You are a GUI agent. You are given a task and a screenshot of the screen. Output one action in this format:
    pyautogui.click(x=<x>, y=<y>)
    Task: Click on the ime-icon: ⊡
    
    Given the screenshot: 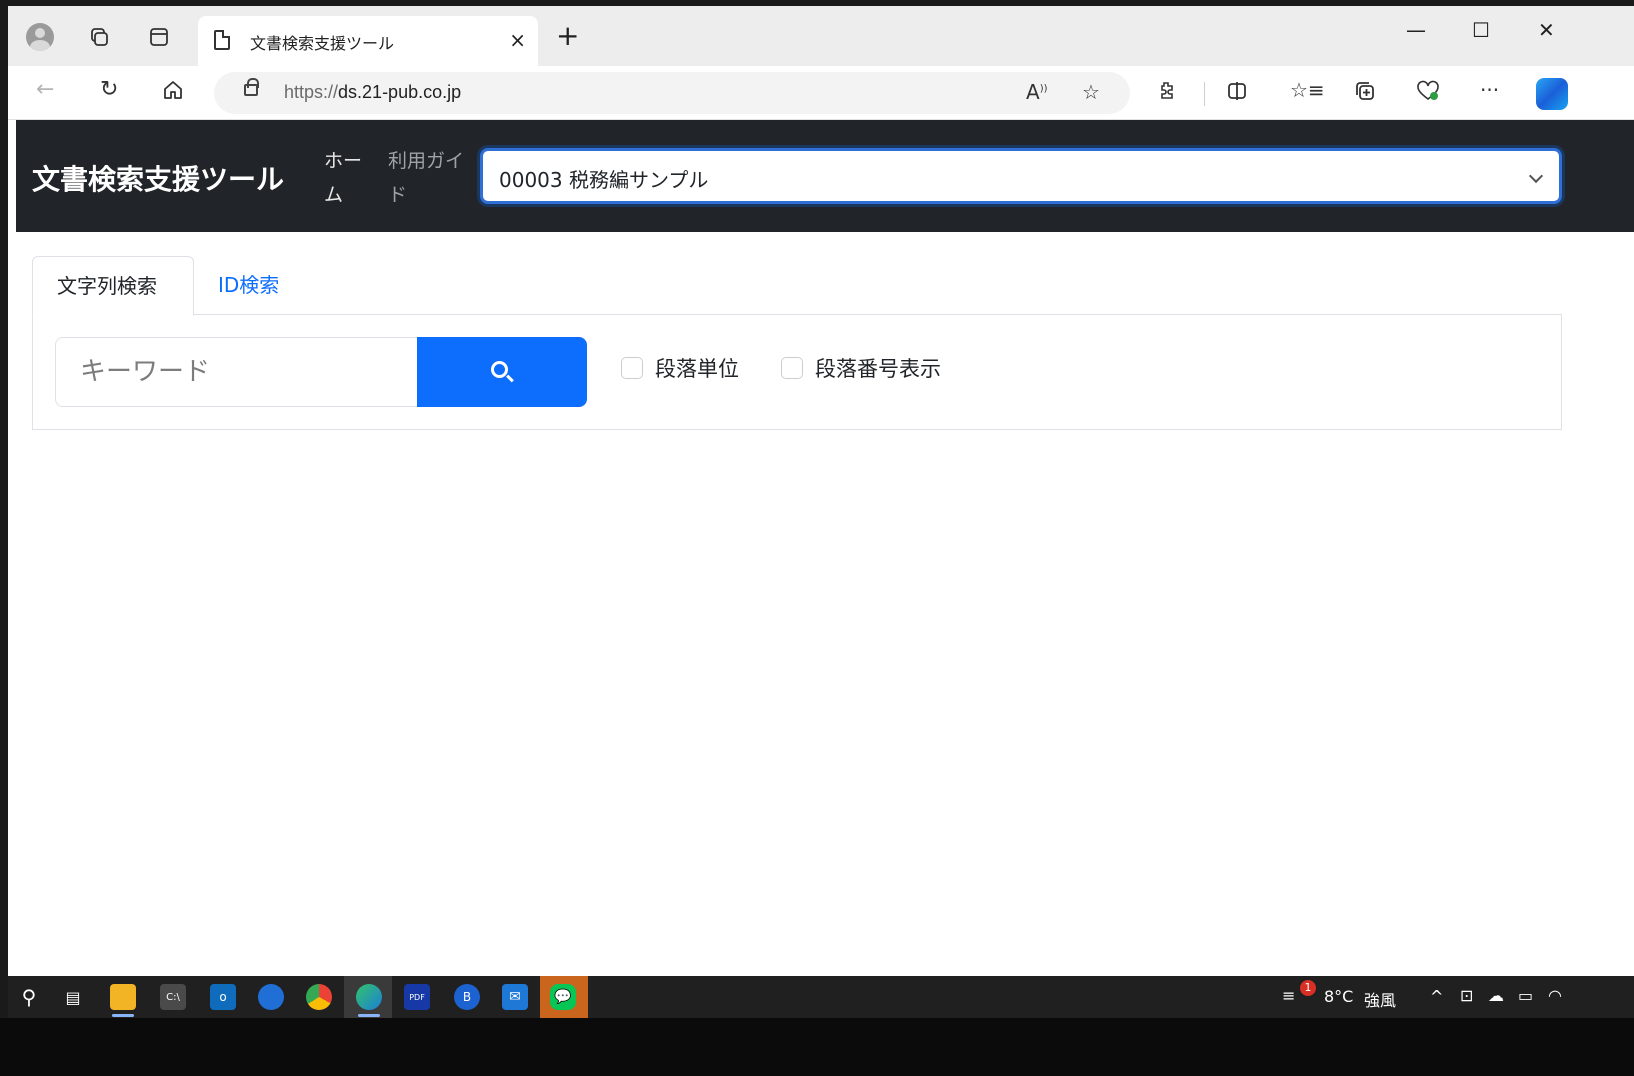 What is the action you would take?
    pyautogui.click(x=1466, y=995)
    